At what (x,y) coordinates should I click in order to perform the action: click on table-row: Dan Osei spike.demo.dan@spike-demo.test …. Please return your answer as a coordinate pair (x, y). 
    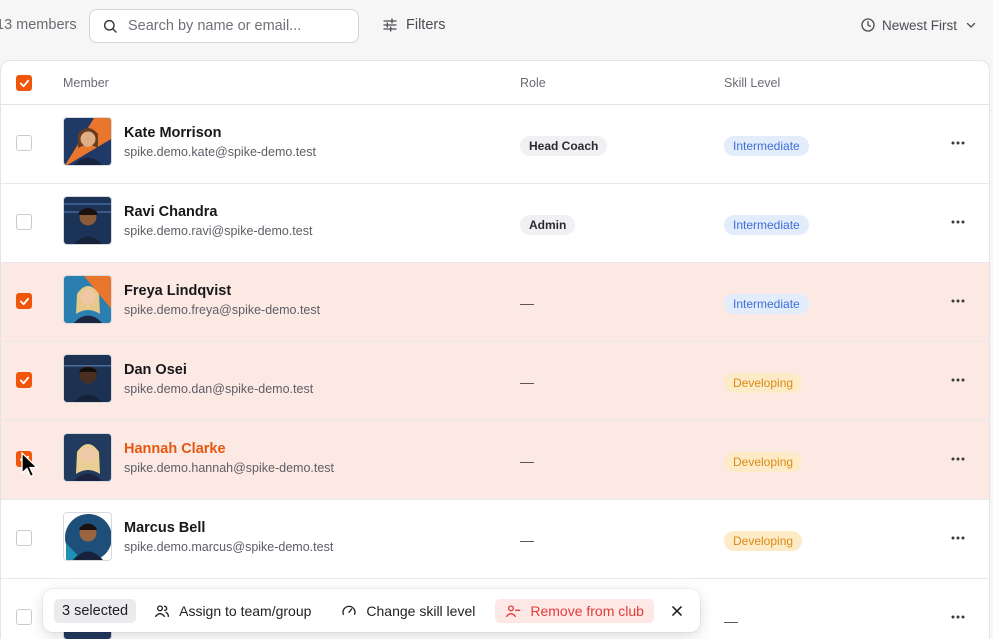
    Looking at the image, I should click on (495, 381).